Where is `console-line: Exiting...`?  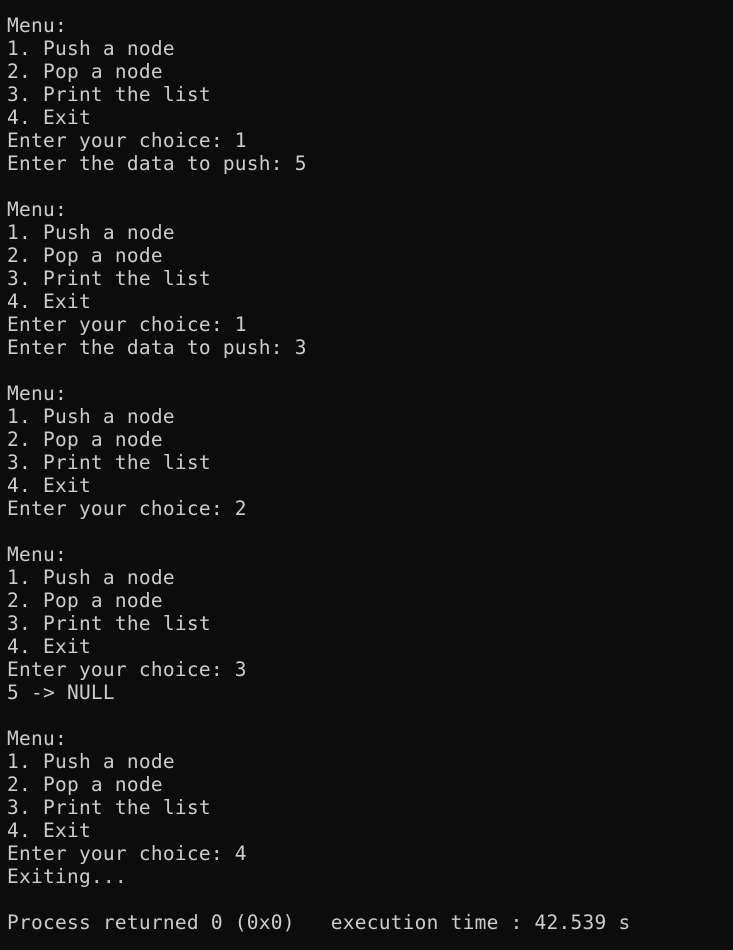
console-line: Exiting... is located at coordinates (67, 876).